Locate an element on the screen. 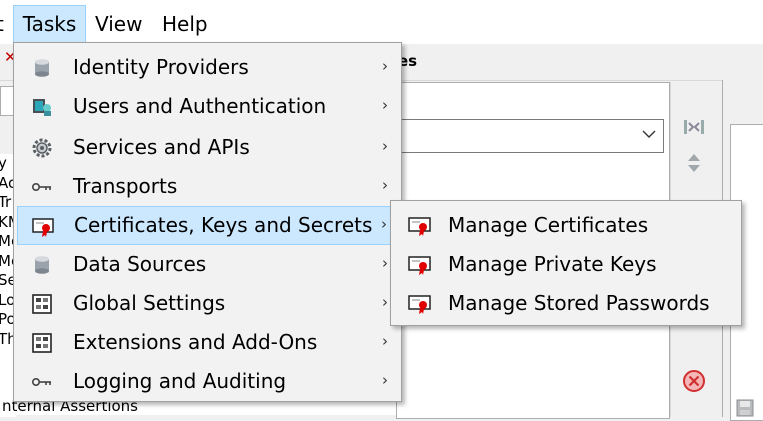 The width and height of the screenshot is (763, 421). submenu-item-label: Manage Certificates is located at coordinates (548, 225).